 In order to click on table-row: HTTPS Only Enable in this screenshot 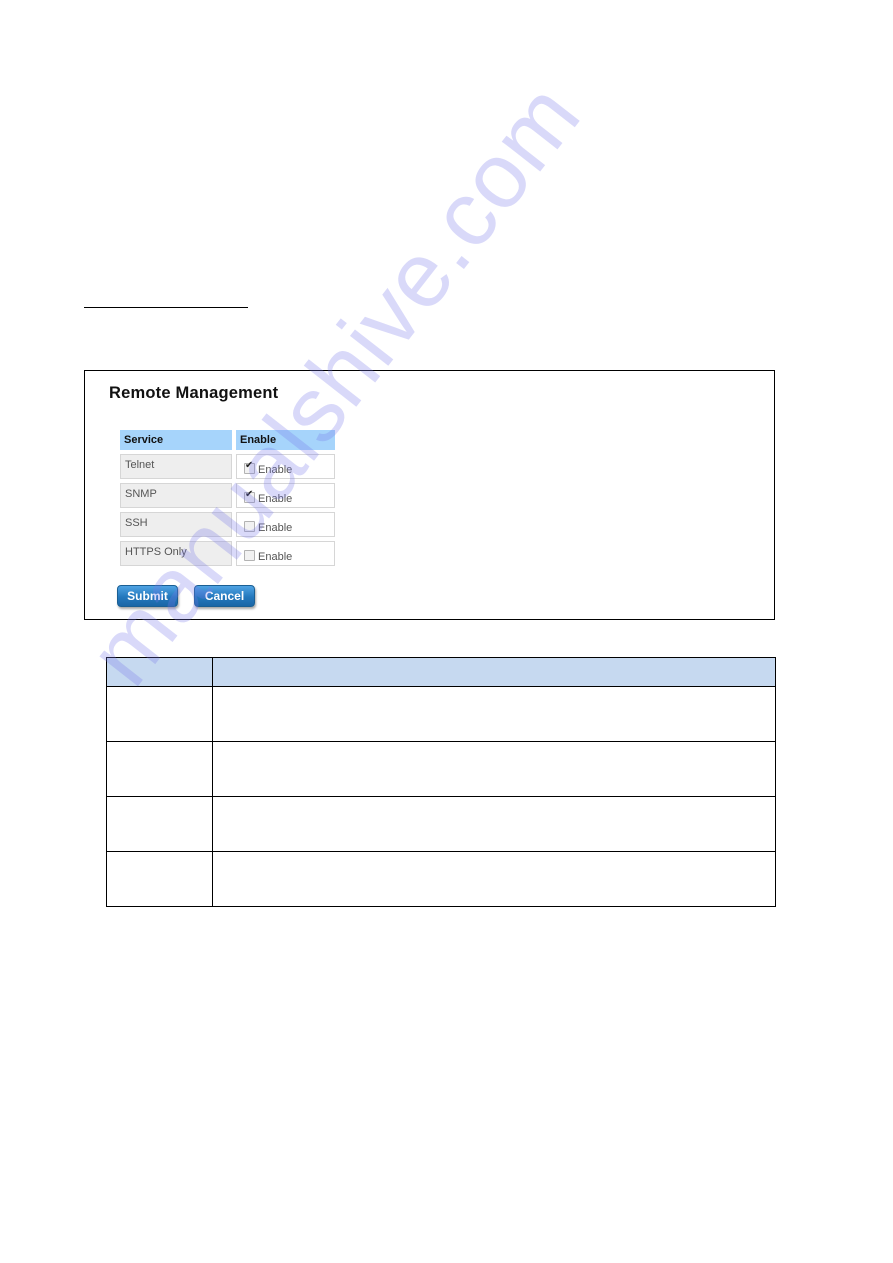, I will do `click(227, 553)`.